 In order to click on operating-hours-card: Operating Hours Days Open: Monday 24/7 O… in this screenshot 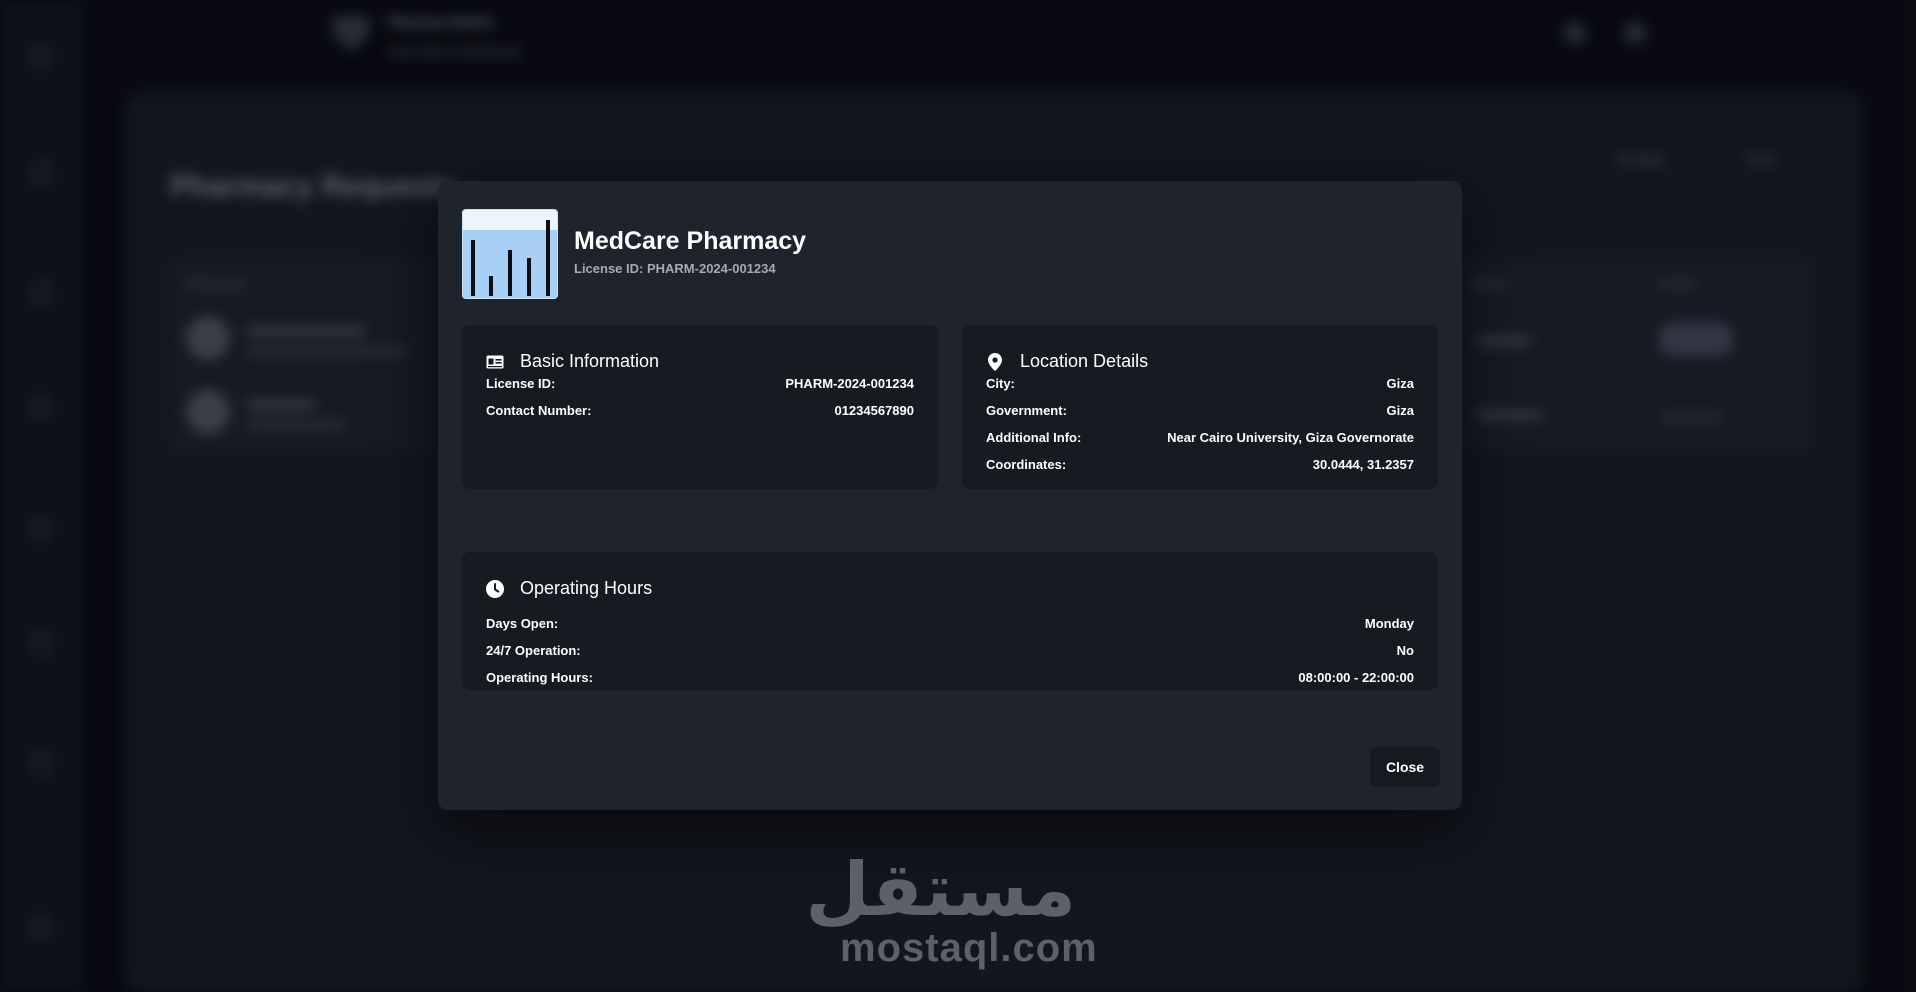, I will do `click(950, 621)`.